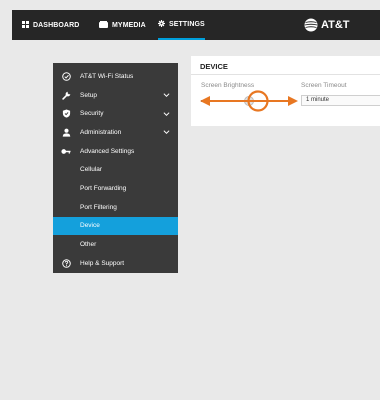  I want to click on nav-mymedia: MYMEDIA, so click(122, 25).